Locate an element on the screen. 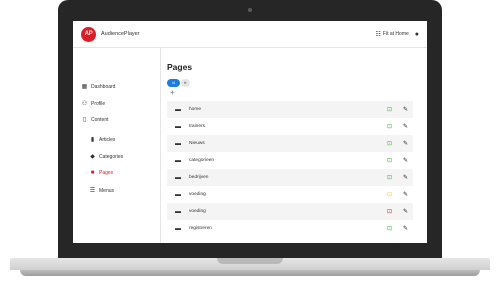  sidebar-item-dashboard: ▦ Dashboard is located at coordinates (98, 87).